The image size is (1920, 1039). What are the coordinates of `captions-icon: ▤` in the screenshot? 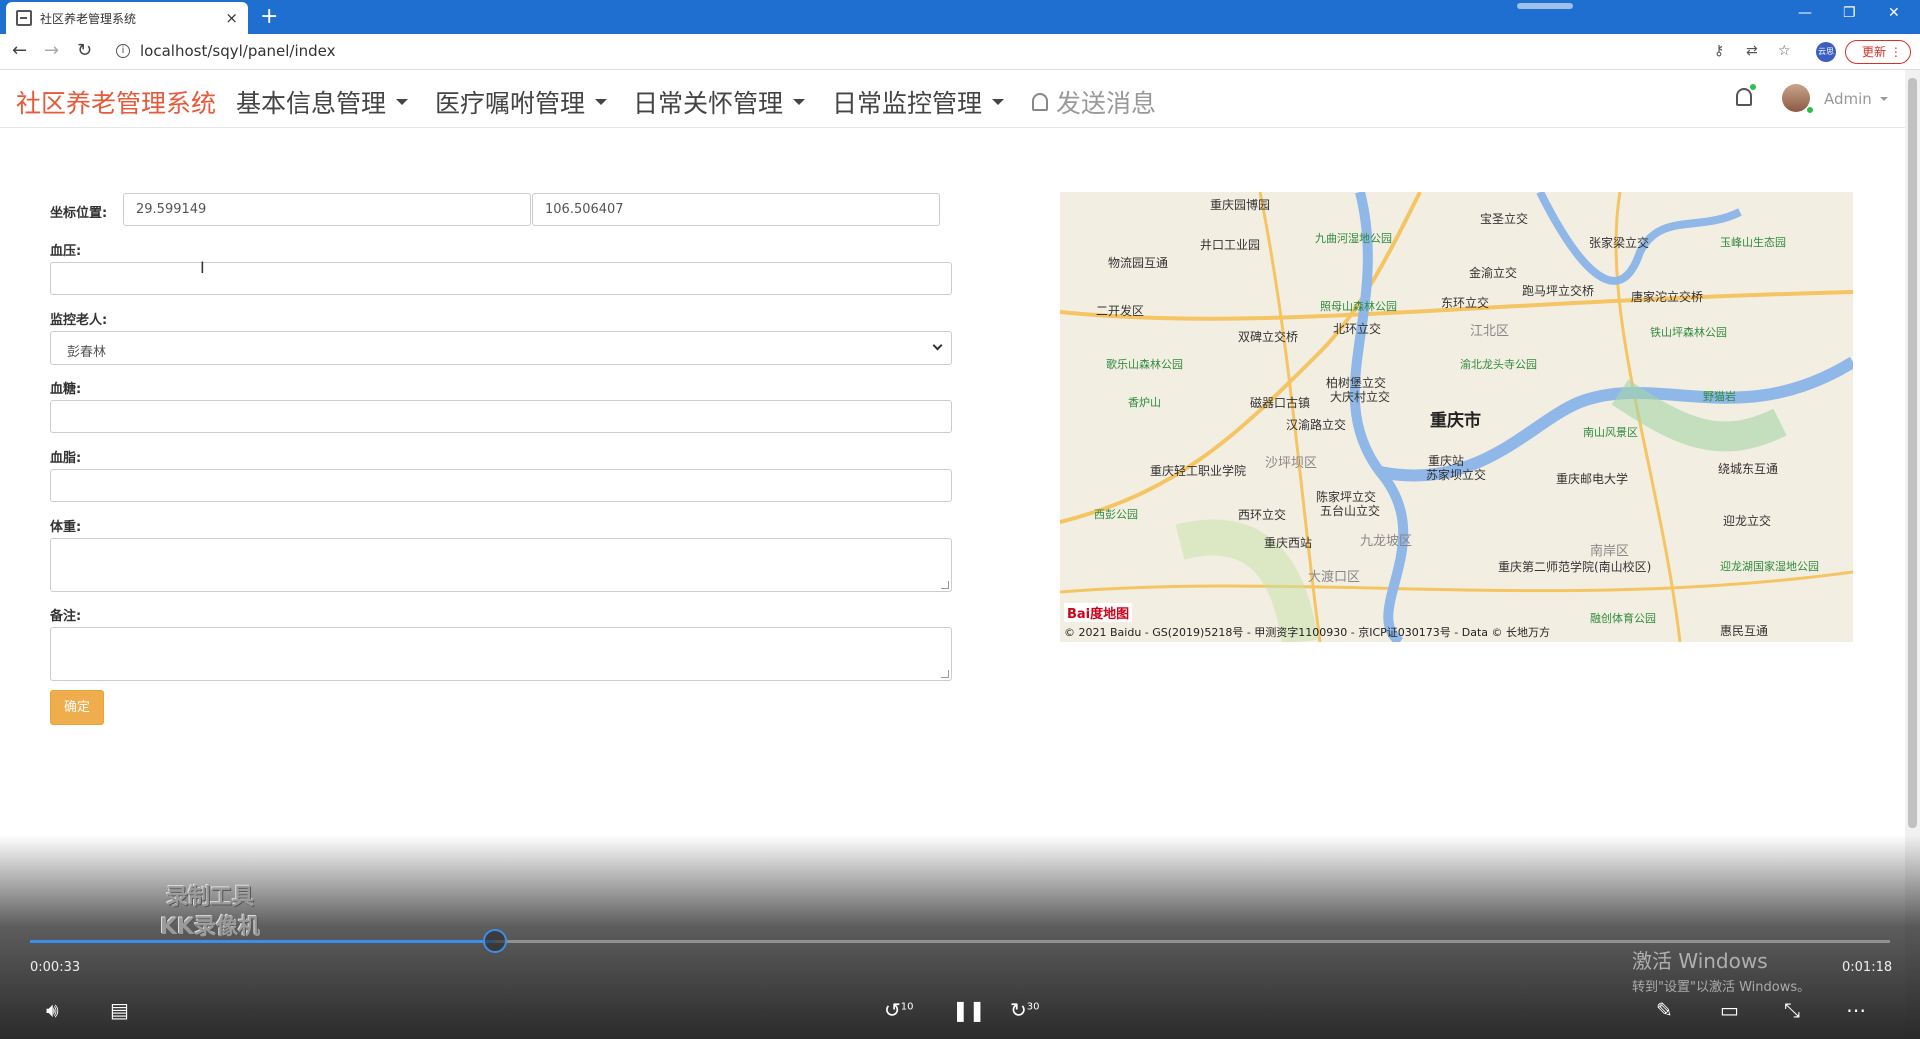 It's located at (119, 1010).